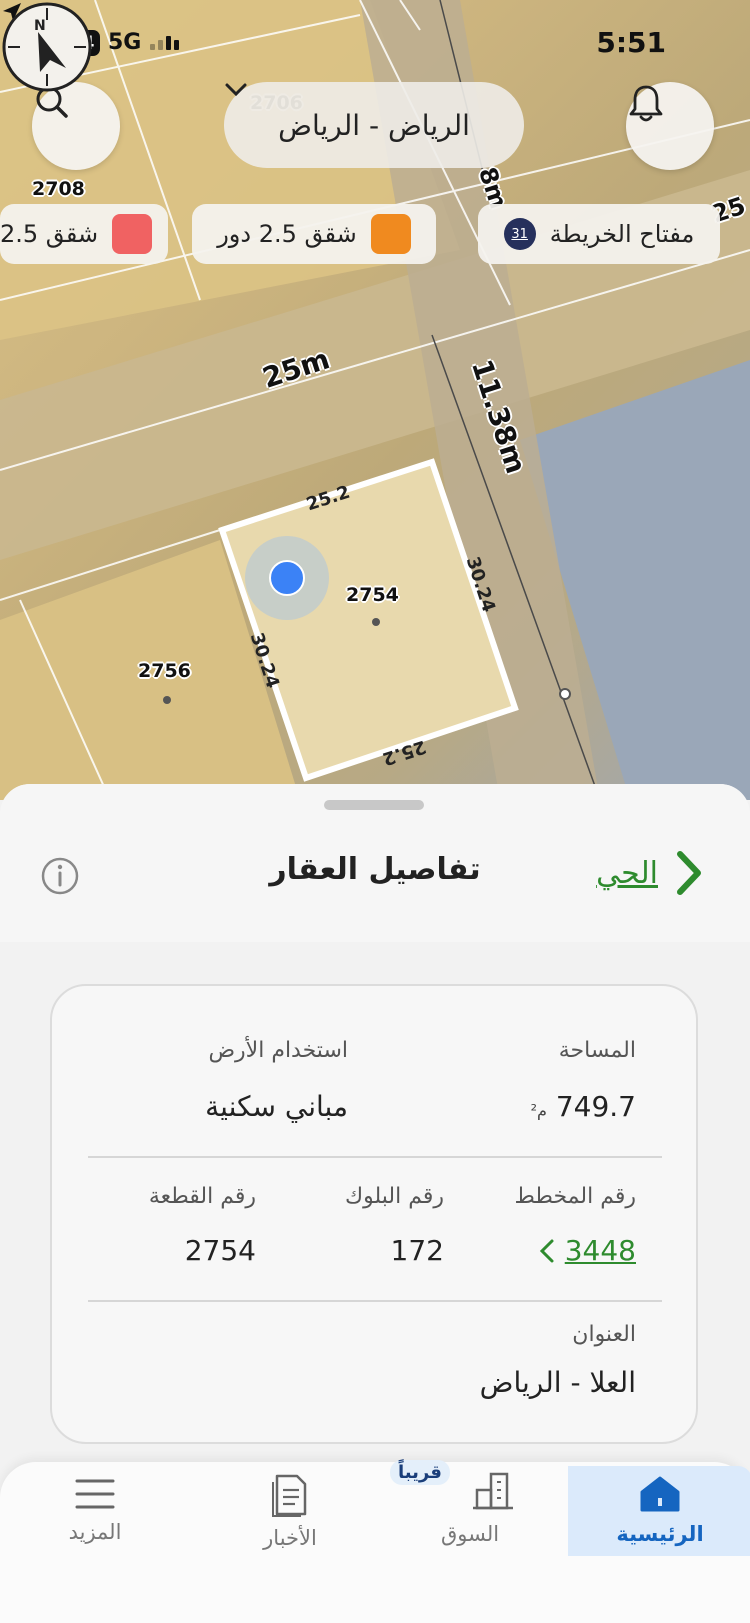 The image size is (750, 1623). I want to click on chevron-down-icon, so click(236, 90).